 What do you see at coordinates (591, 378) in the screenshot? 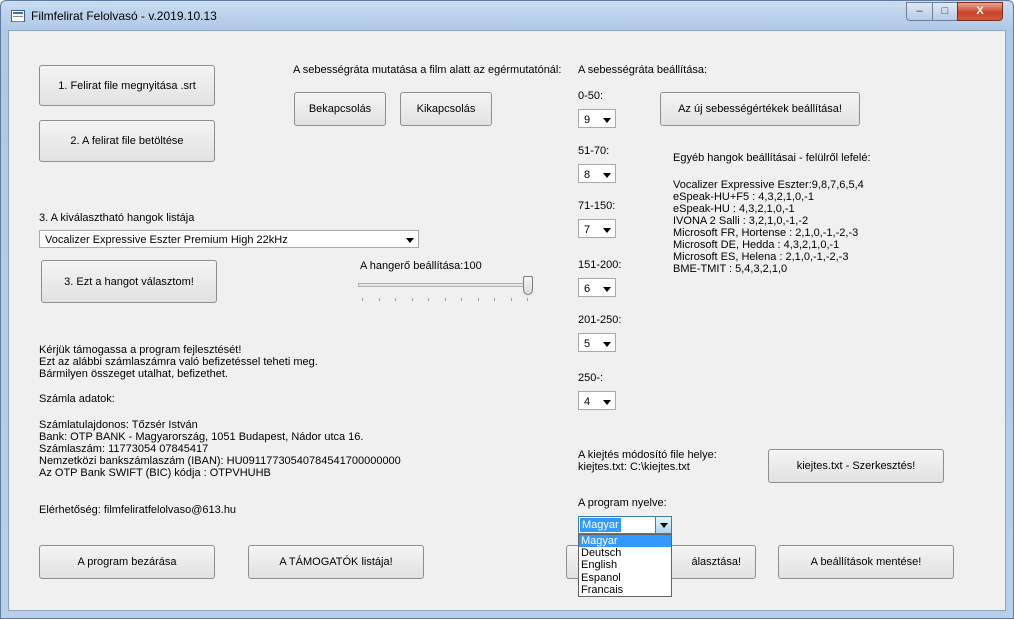
I see `speed-range-label: 250-:` at bounding box center [591, 378].